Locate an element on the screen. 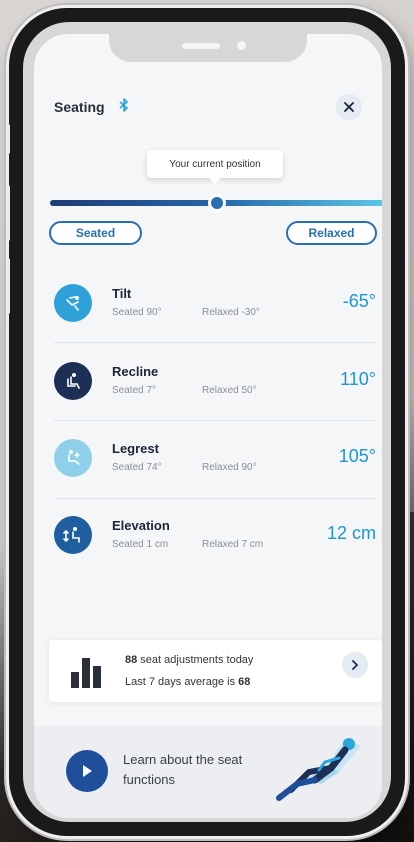 The height and width of the screenshot is (842, 414). weekly-average: Last 7 days average is 68 is located at coordinates (187, 682).